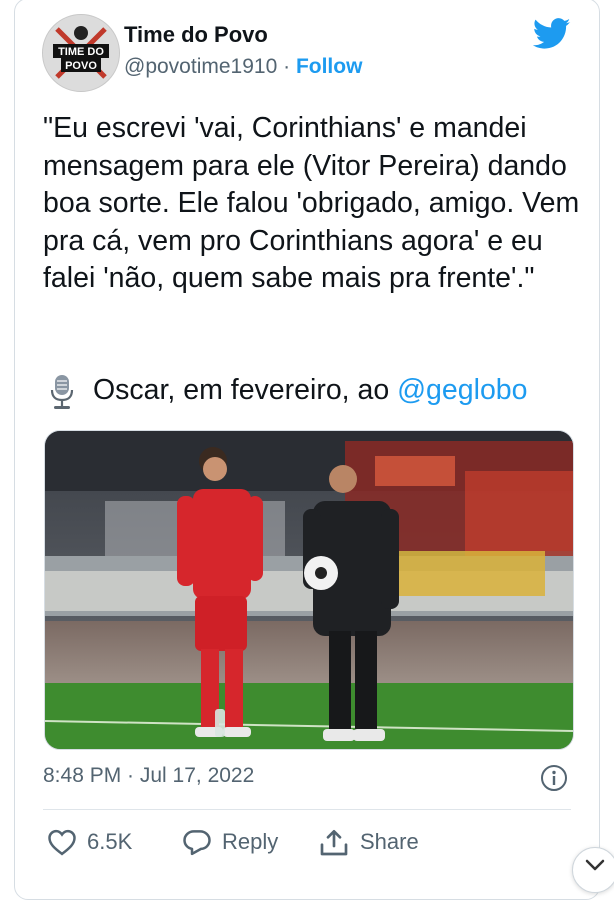 The height and width of the screenshot is (900, 614). Describe the element at coordinates (307, 842) in the screenshot. I see `action-bar: 6.5K Reply Share` at that location.